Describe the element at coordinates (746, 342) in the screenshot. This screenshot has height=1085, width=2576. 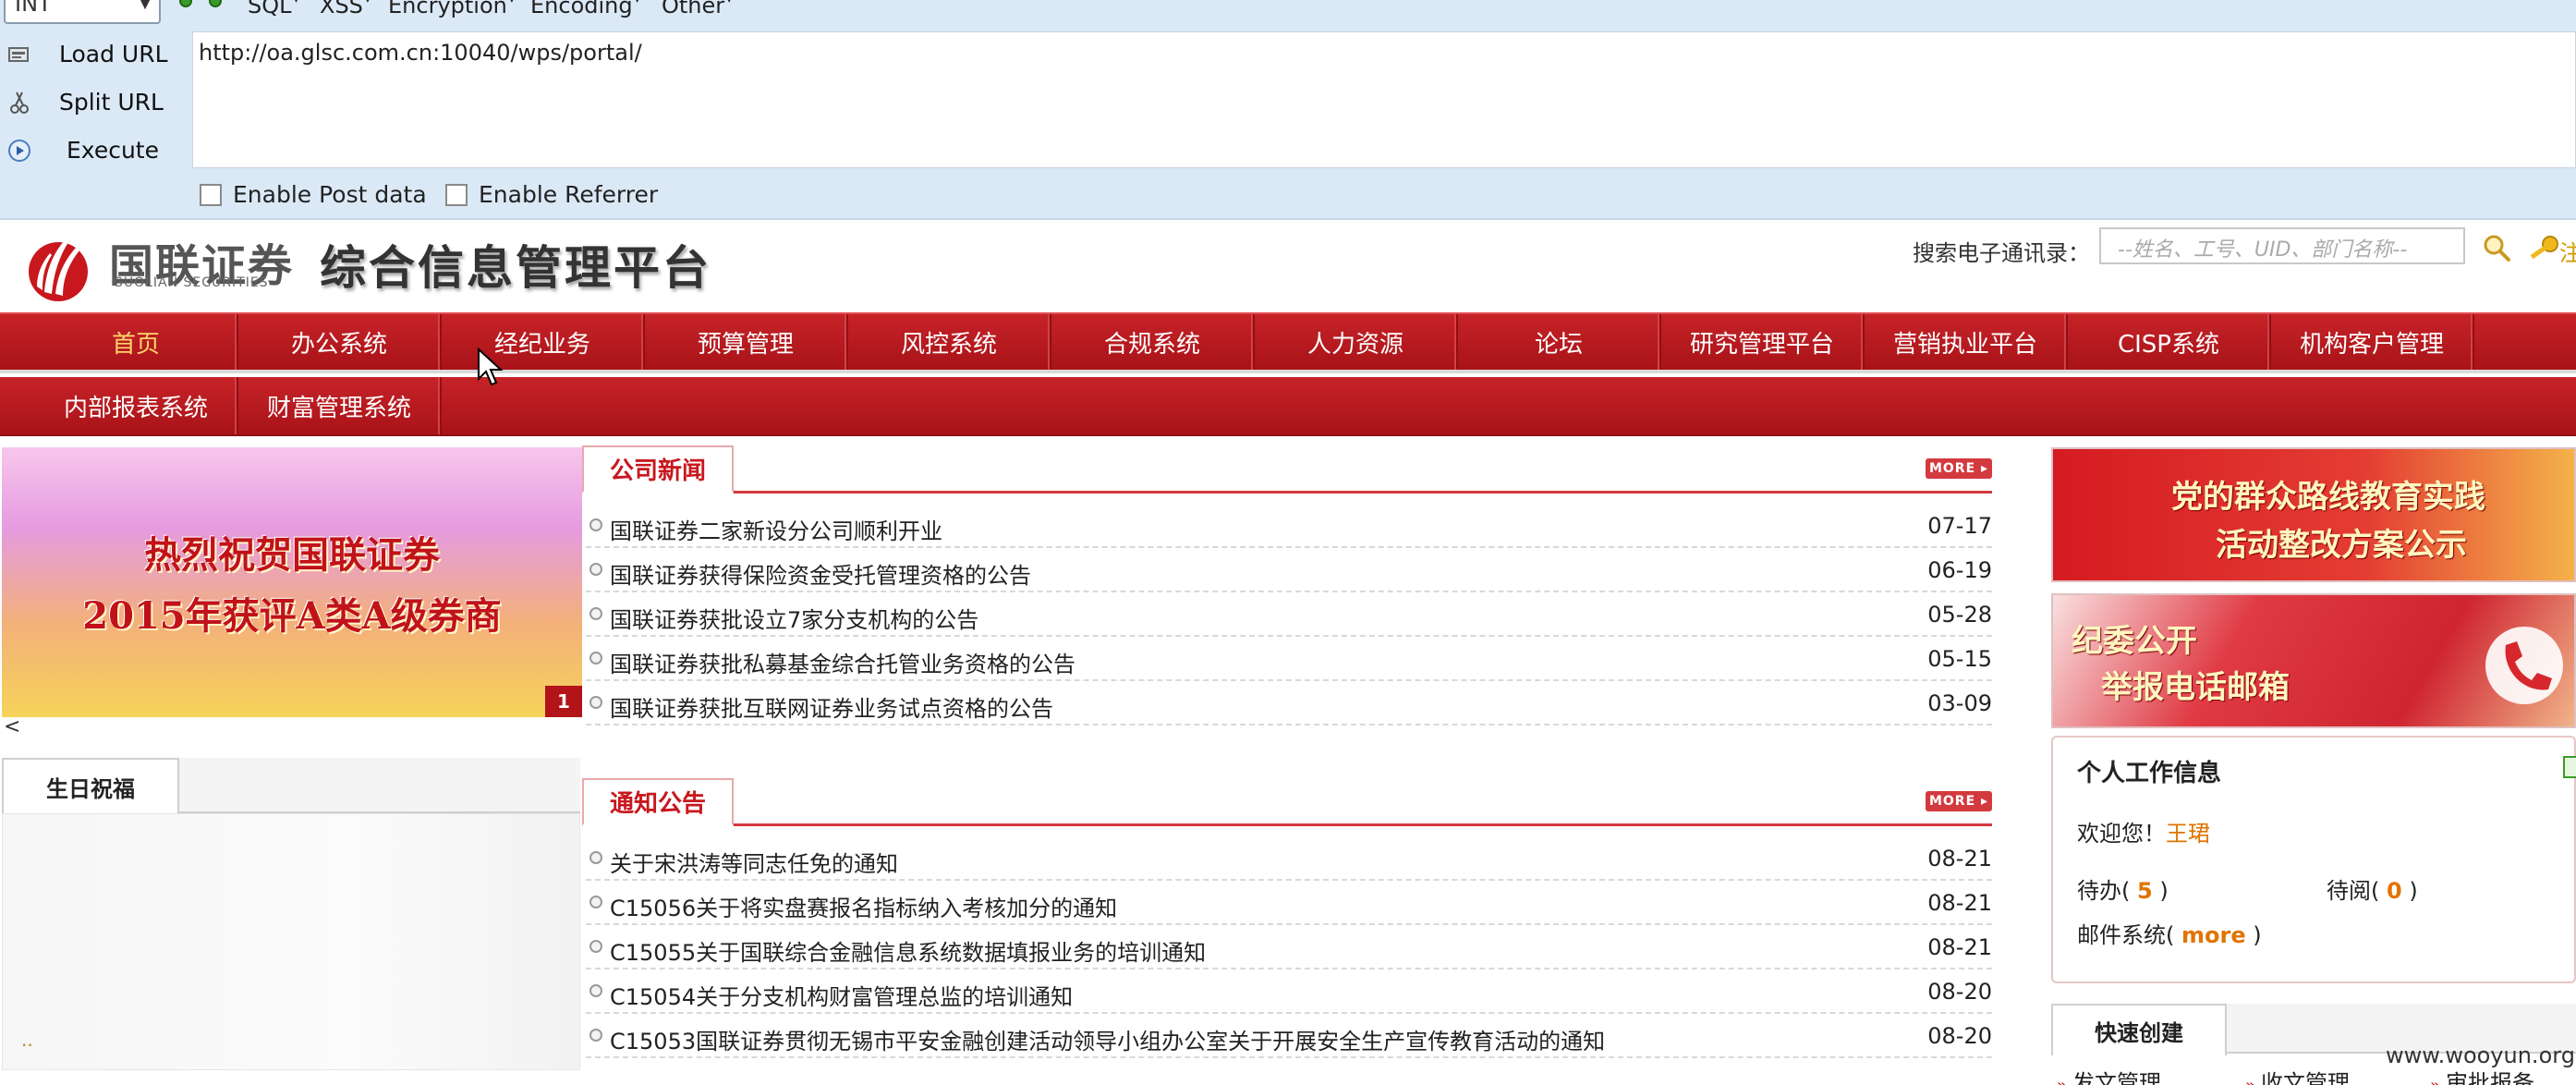
I see `nav-item-budget: 预算管理` at that location.